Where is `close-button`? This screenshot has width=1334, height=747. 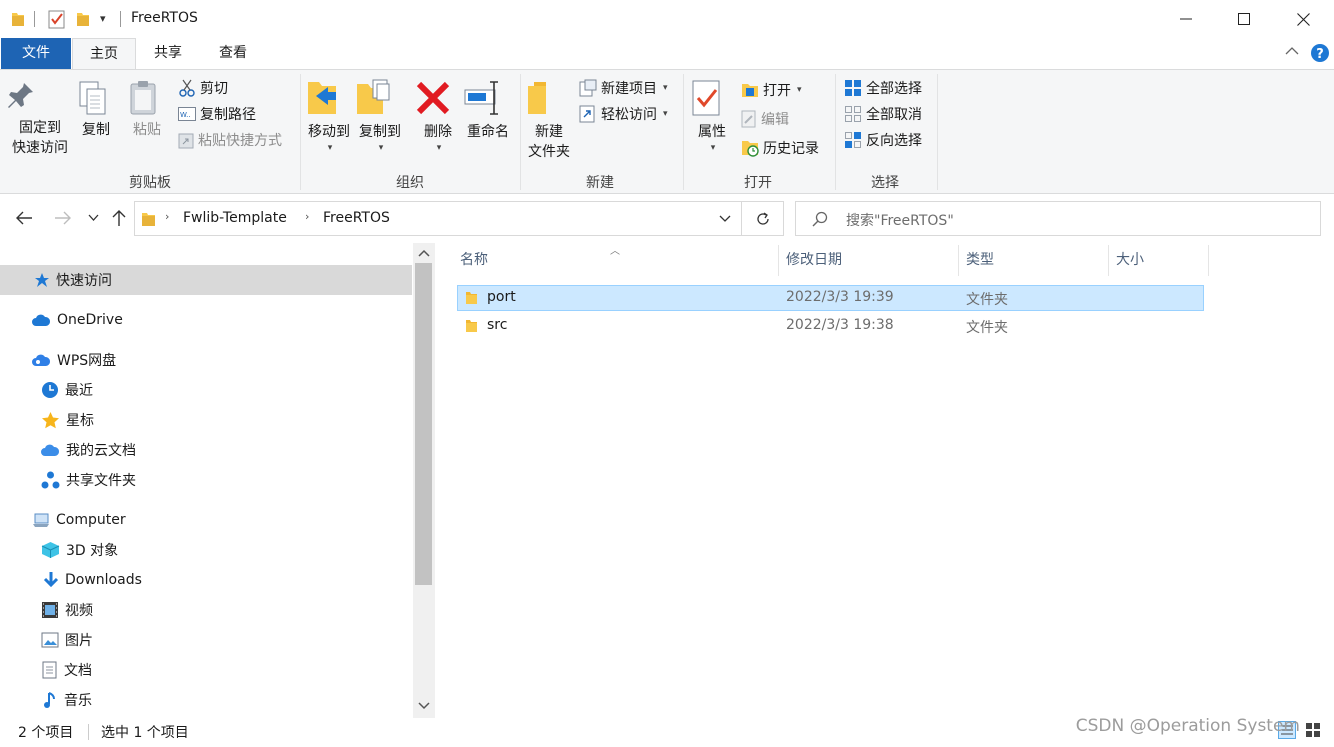
close-button is located at coordinates (1303, 19).